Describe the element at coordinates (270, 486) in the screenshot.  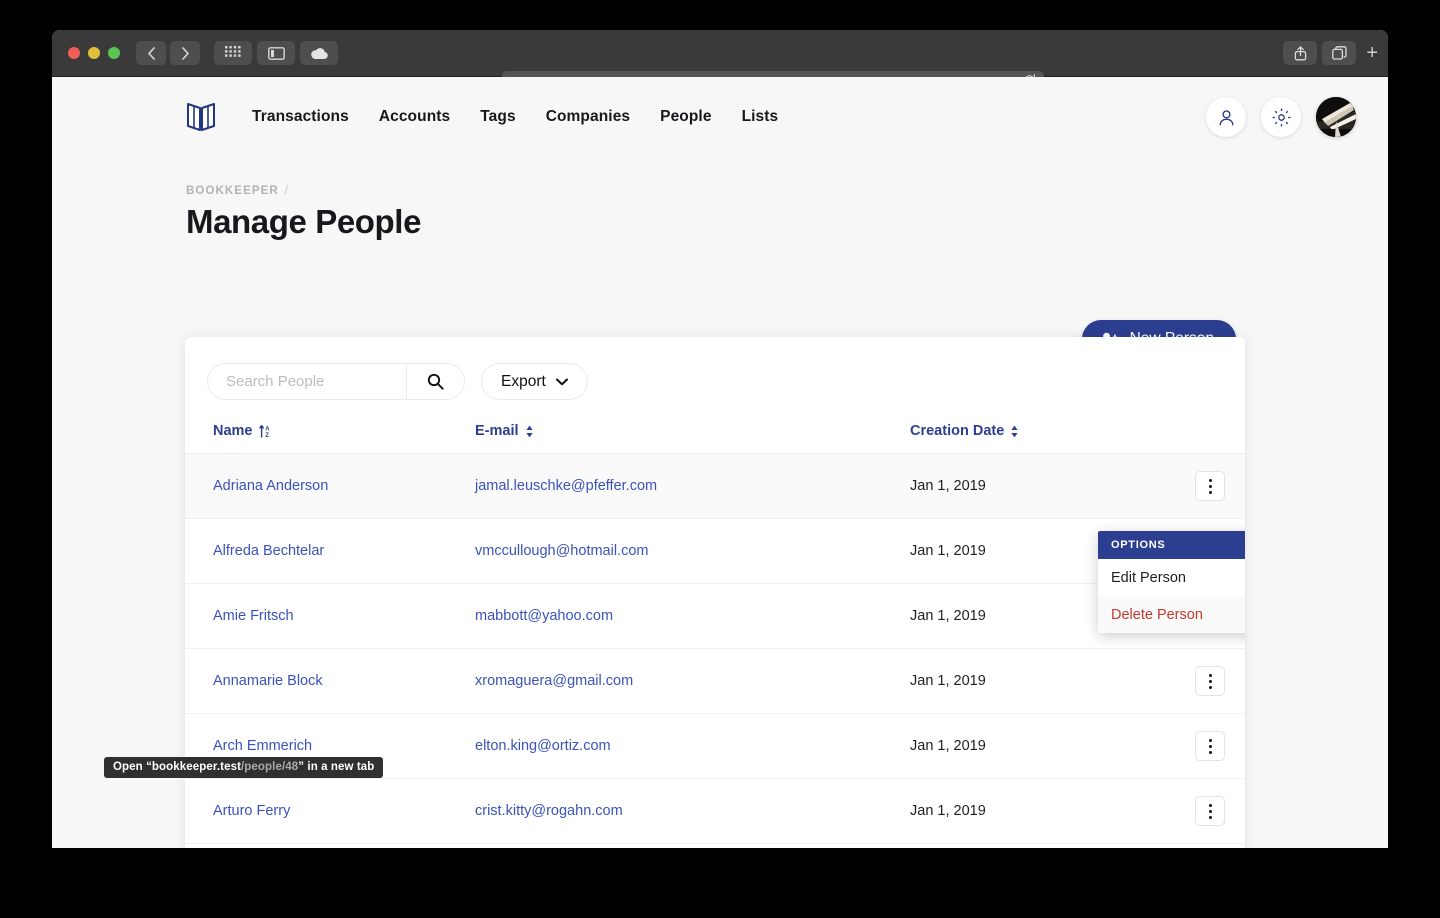
I see `person-name-link: Adriana Anderson` at that location.